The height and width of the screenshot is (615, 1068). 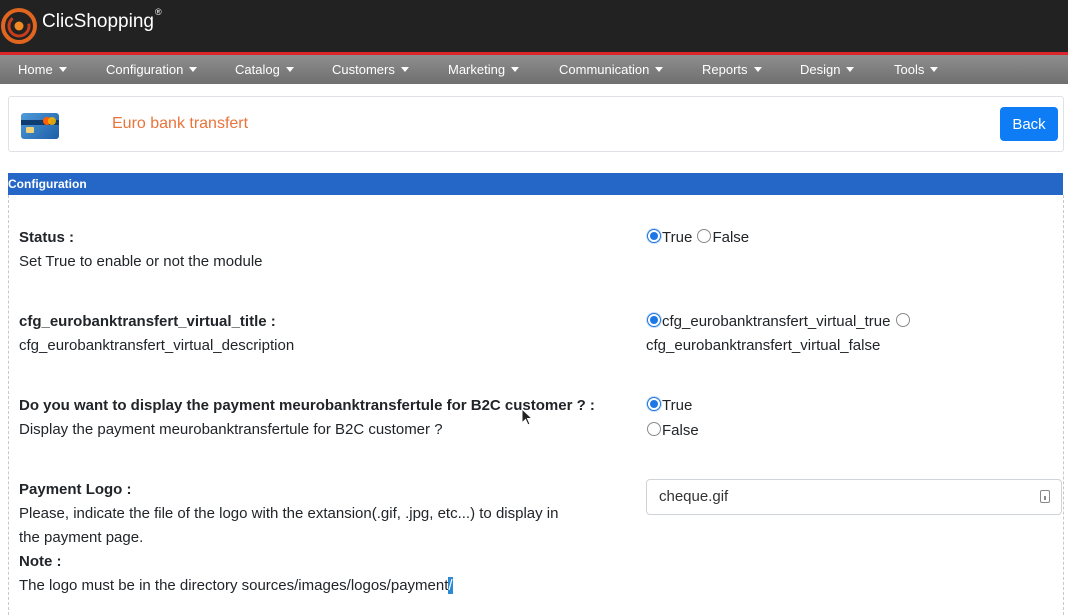 I want to click on virtual-option-false-label: cfg_eurobanktransfert_virtual_false, so click(x=763, y=345).